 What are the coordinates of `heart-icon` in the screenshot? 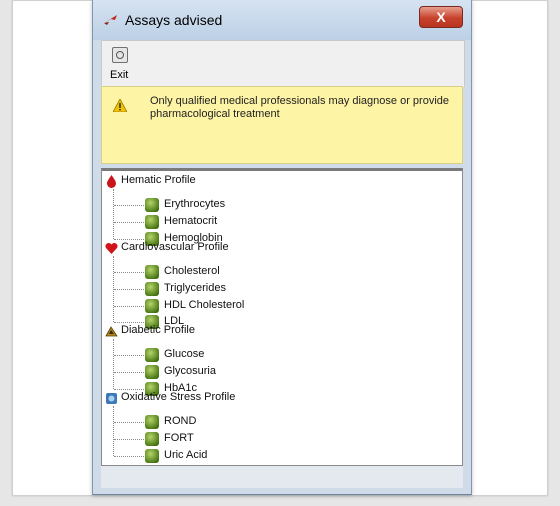 It's located at (111, 248).